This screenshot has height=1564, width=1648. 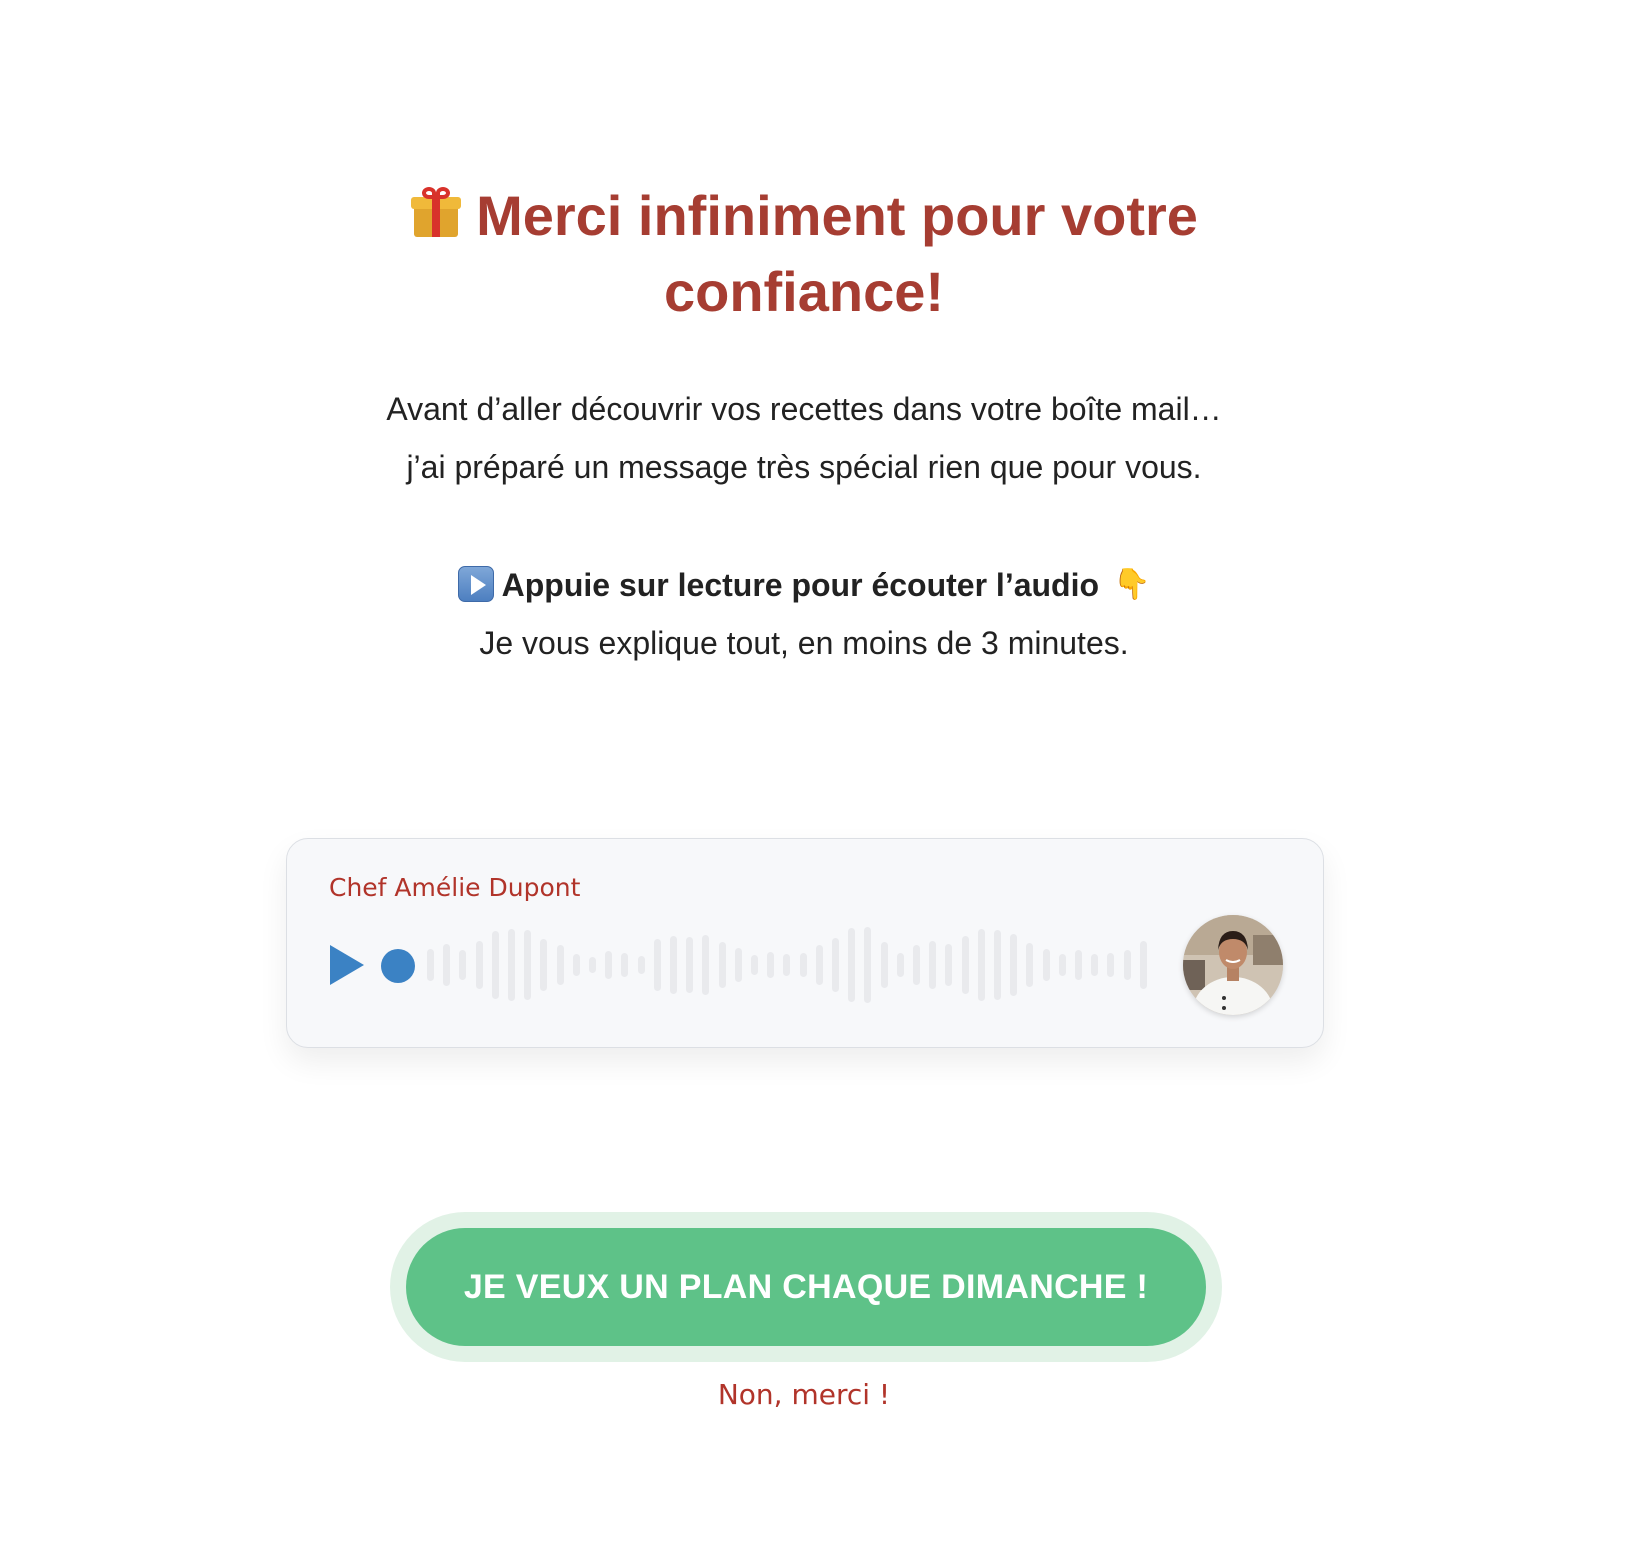 I want to click on chef-avatar, so click(x=1233, y=965).